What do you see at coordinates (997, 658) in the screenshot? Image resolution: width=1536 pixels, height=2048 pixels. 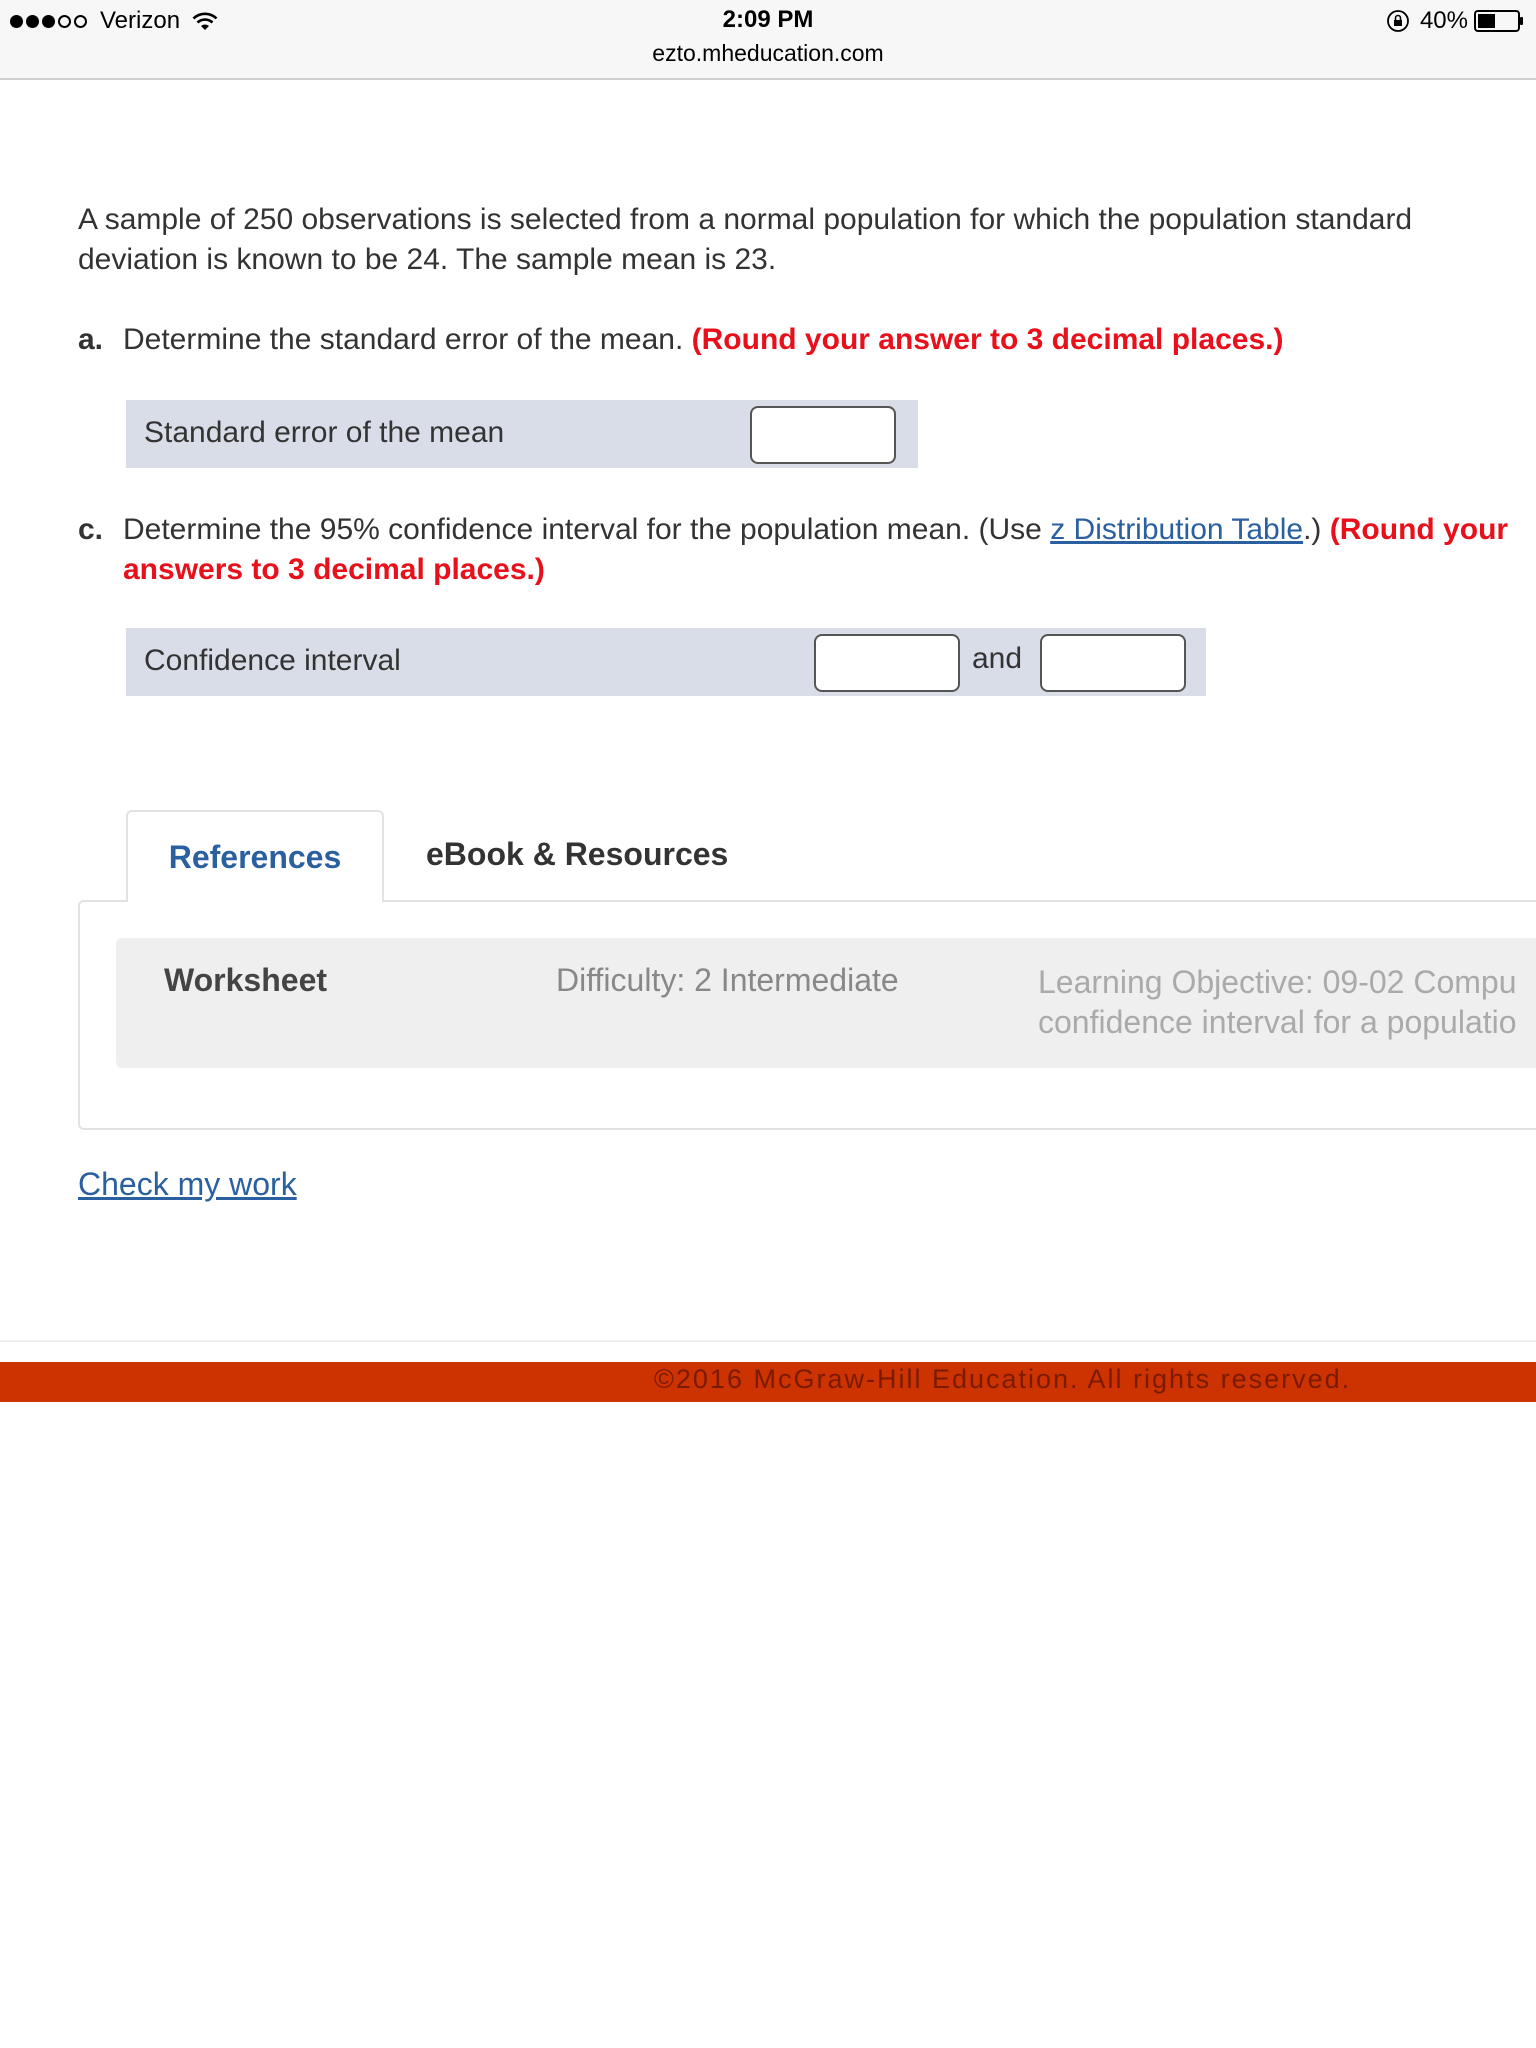 I see `and-label: and` at bounding box center [997, 658].